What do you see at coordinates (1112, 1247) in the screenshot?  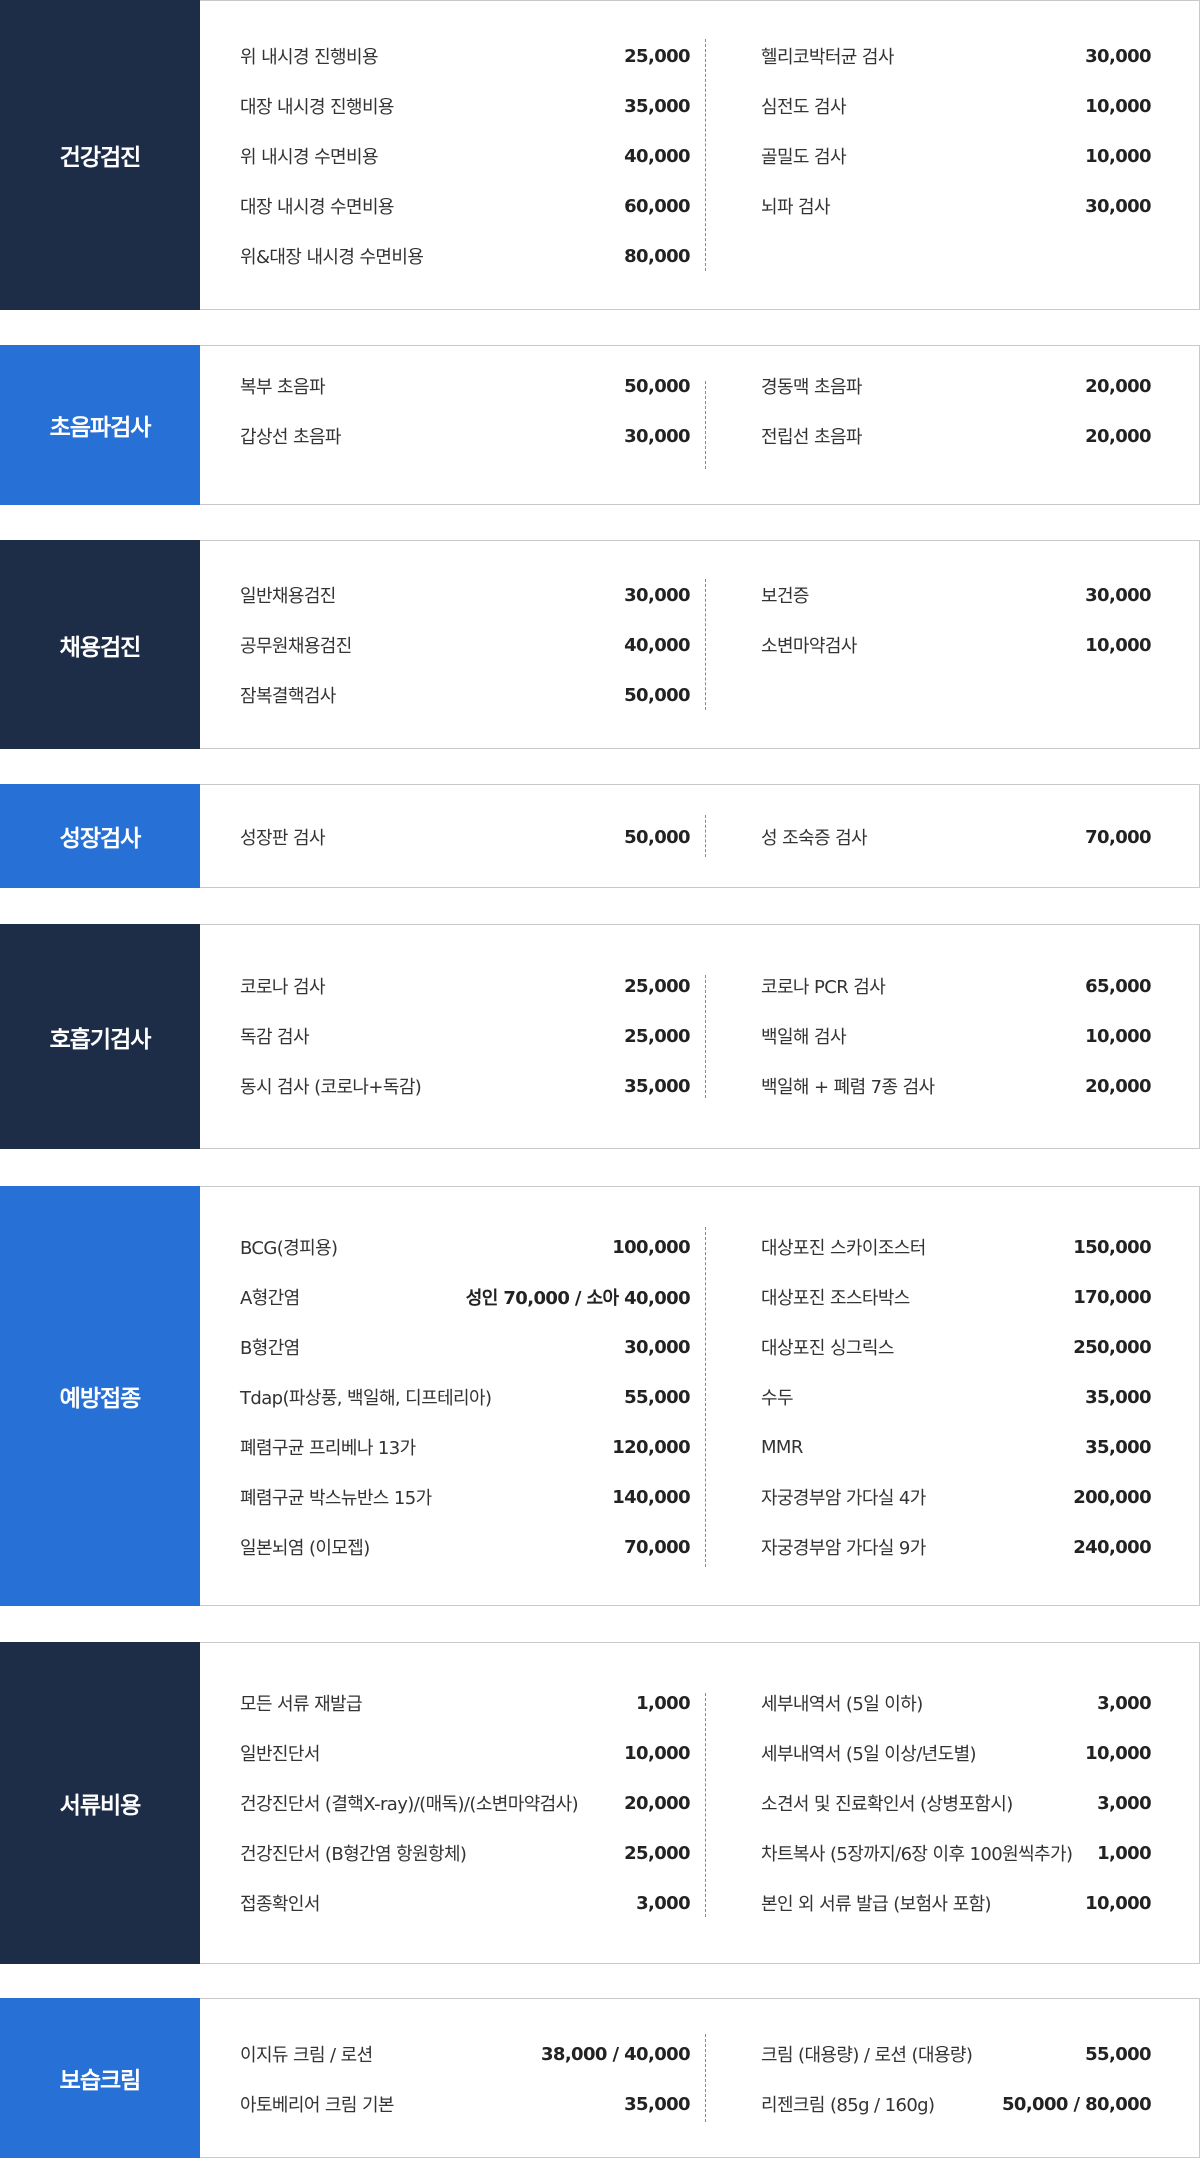 I see `item-price: 150,000` at bounding box center [1112, 1247].